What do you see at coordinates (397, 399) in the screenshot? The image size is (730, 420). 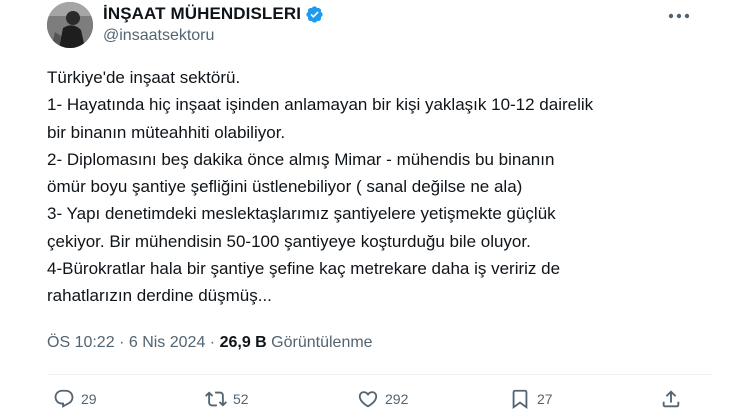 I see `like-count: 292` at bounding box center [397, 399].